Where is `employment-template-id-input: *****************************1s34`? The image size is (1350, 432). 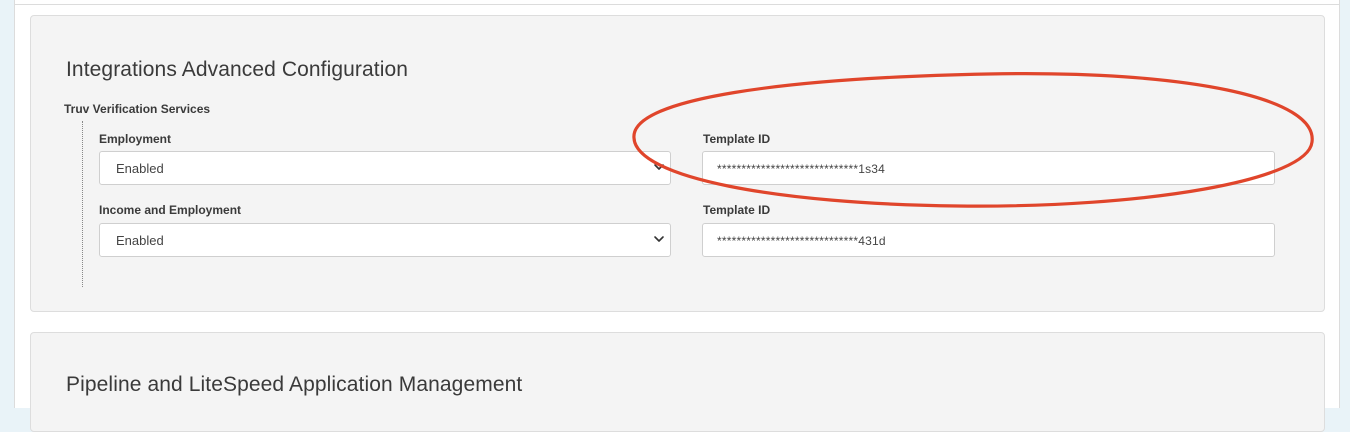 employment-template-id-input: *****************************1s34 is located at coordinates (988, 168).